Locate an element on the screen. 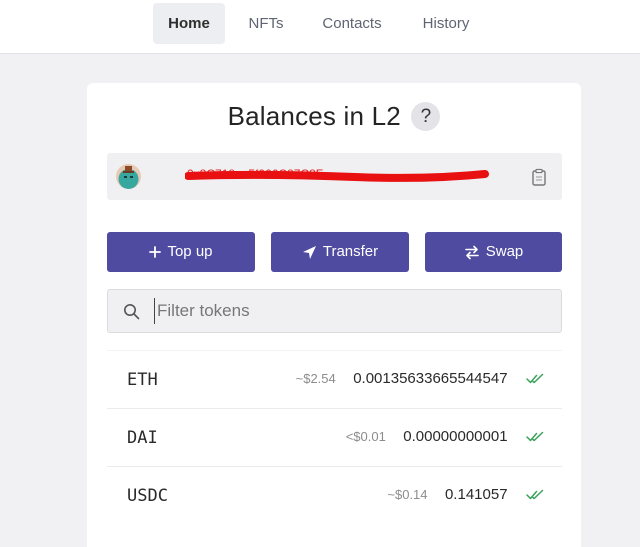 This screenshot has width=640, height=547. swap-button: Swap is located at coordinates (493, 252).